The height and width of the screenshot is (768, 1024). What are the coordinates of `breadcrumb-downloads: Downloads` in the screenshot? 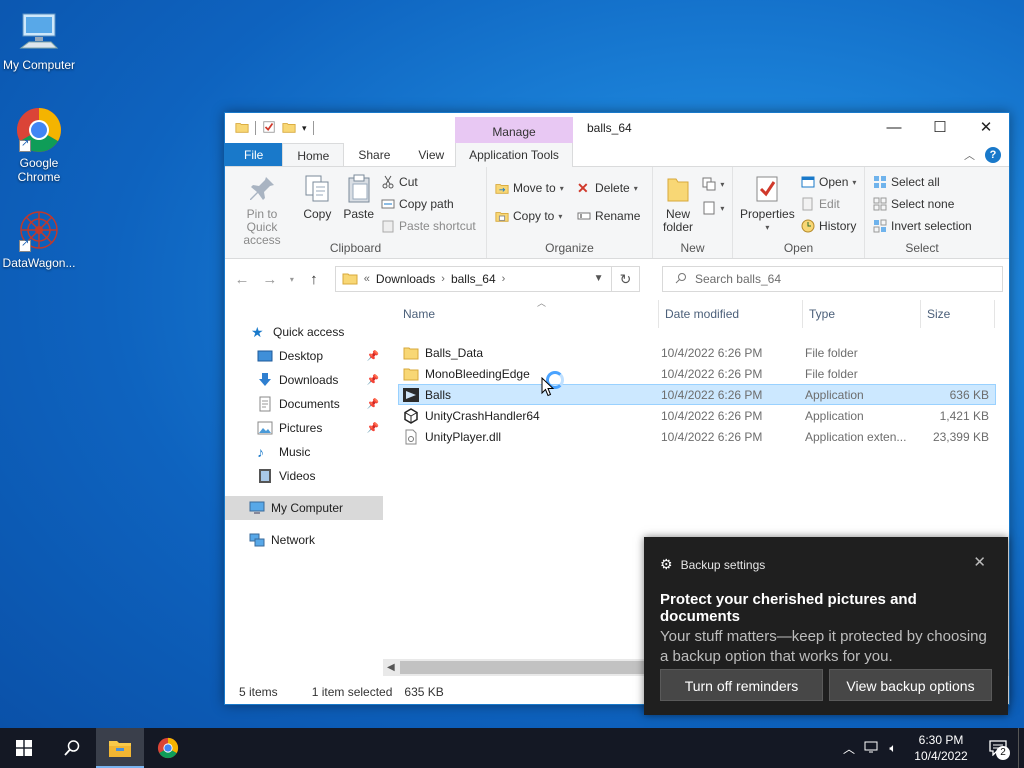 It's located at (405, 279).